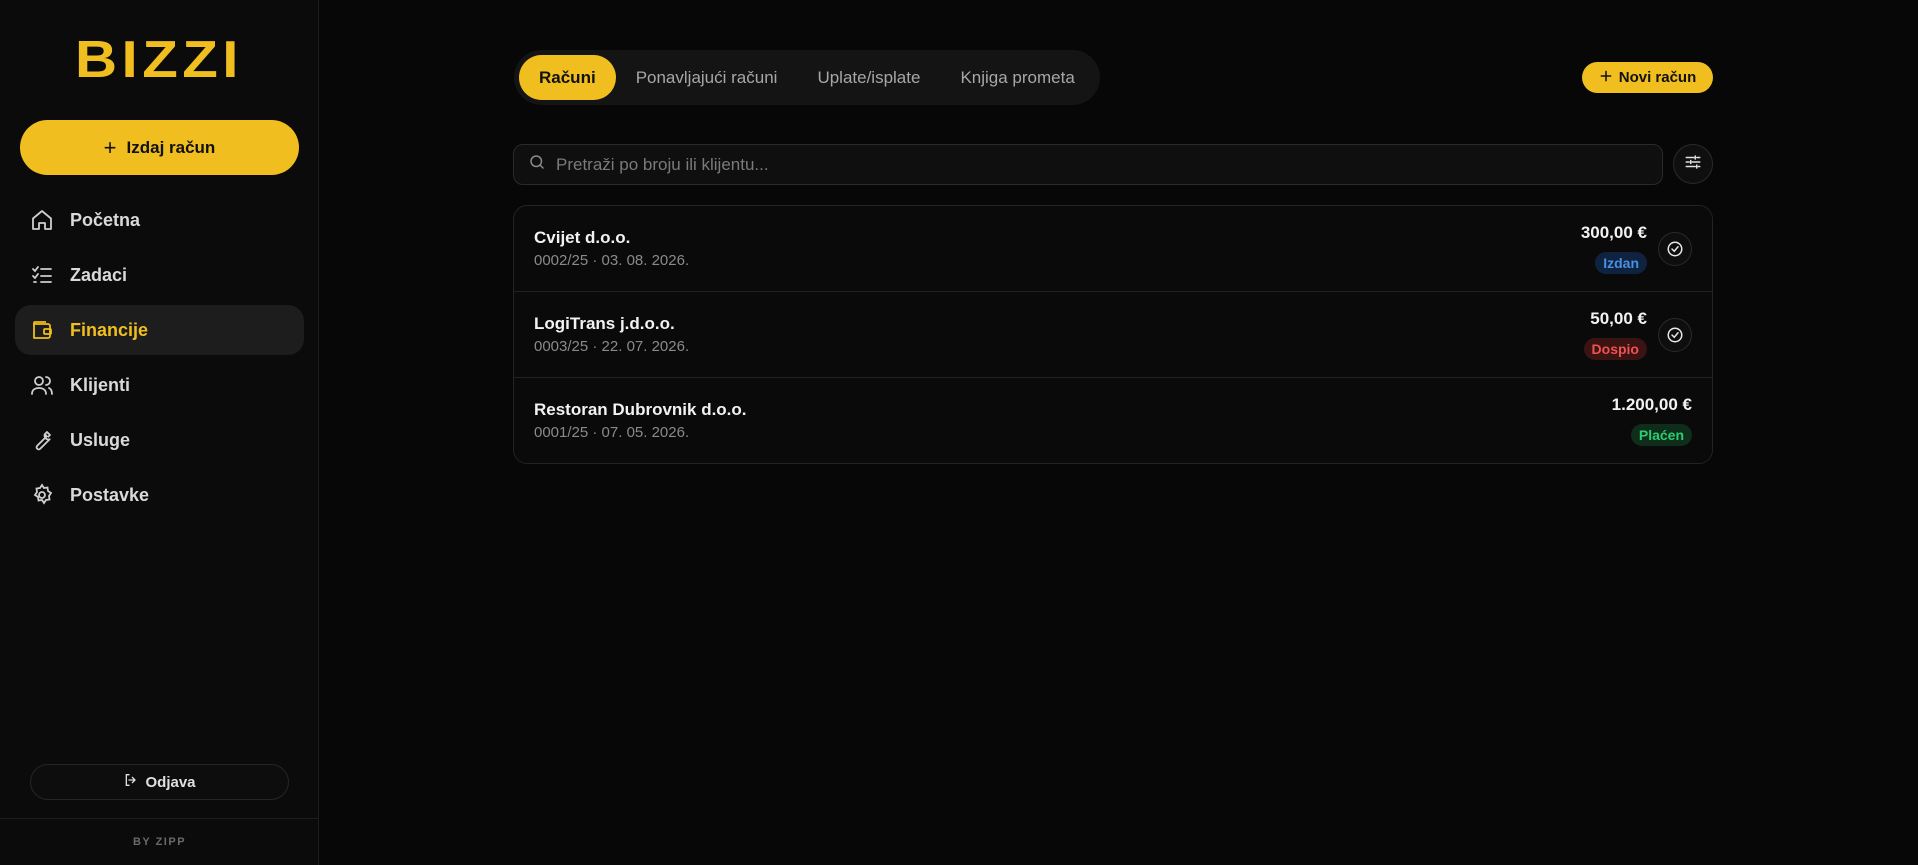 The image size is (1918, 865). Describe the element at coordinates (1017, 77) in the screenshot. I see `tab-knjiga-prometa: Knjiga prometa` at that location.